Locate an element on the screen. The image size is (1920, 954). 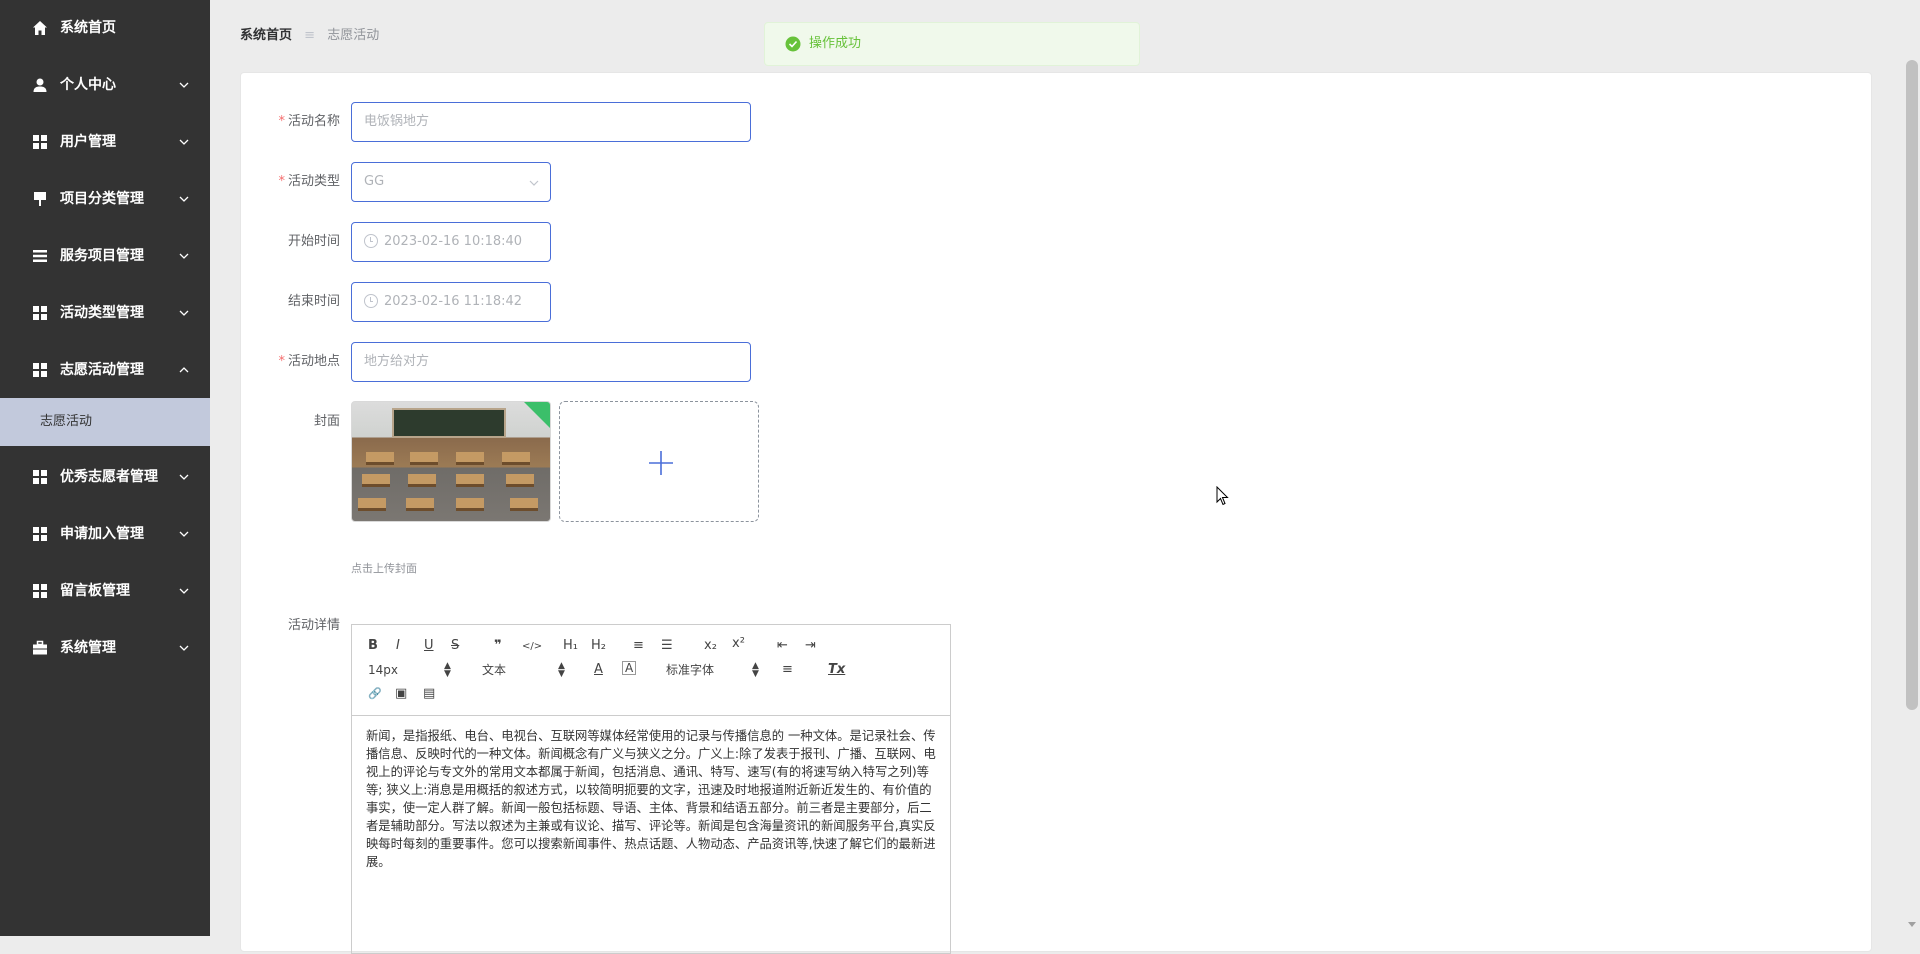
cover-label: 封面 is located at coordinates (326, 421).